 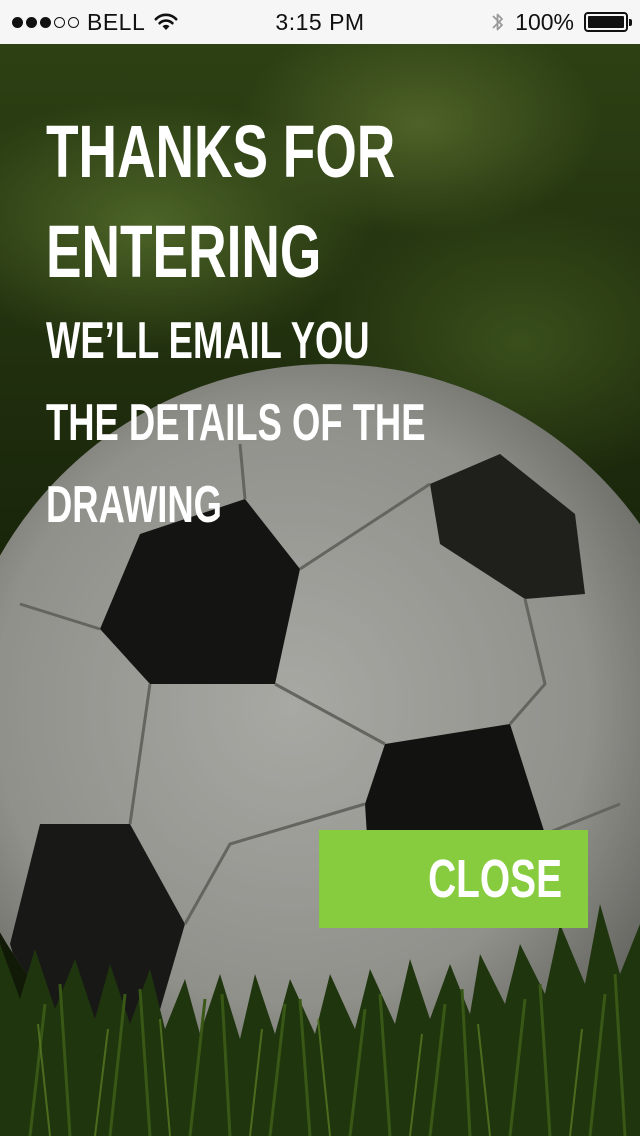 What do you see at coordinates (236, 423) in the screenshot?
I see `subtitle-line-2: THE DETAILS OF THE` at bounding box center [236, 423].